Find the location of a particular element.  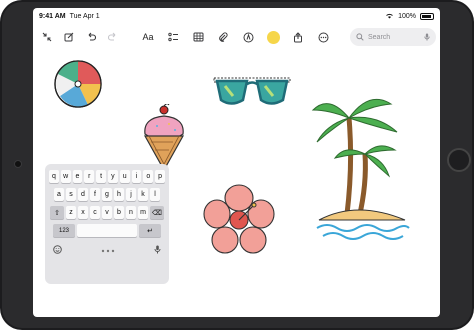

space-key is located at coordinates (107, 230).